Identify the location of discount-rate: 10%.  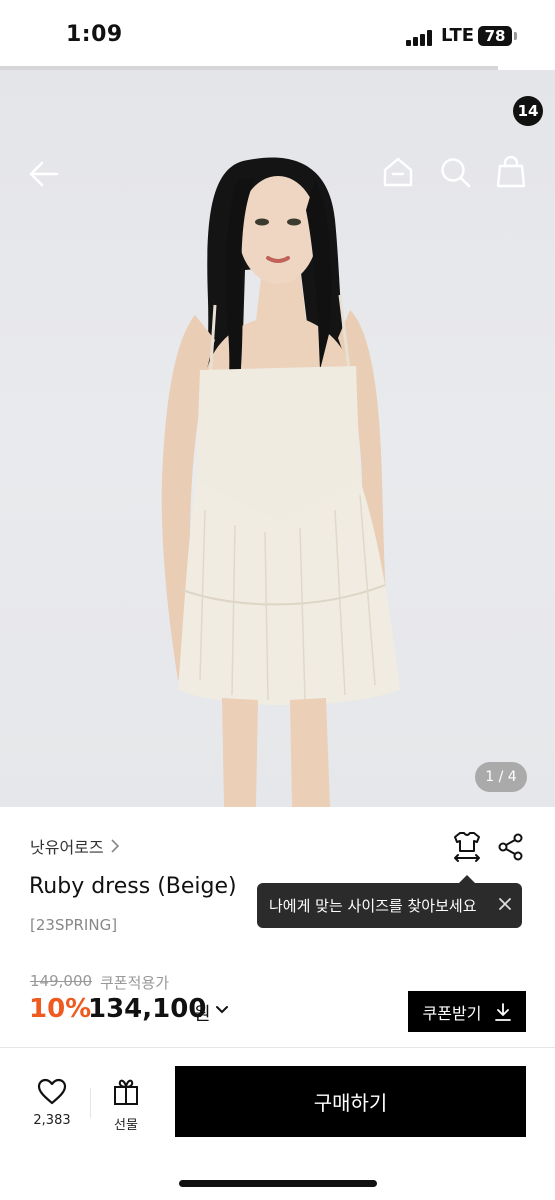
(60, 1009).